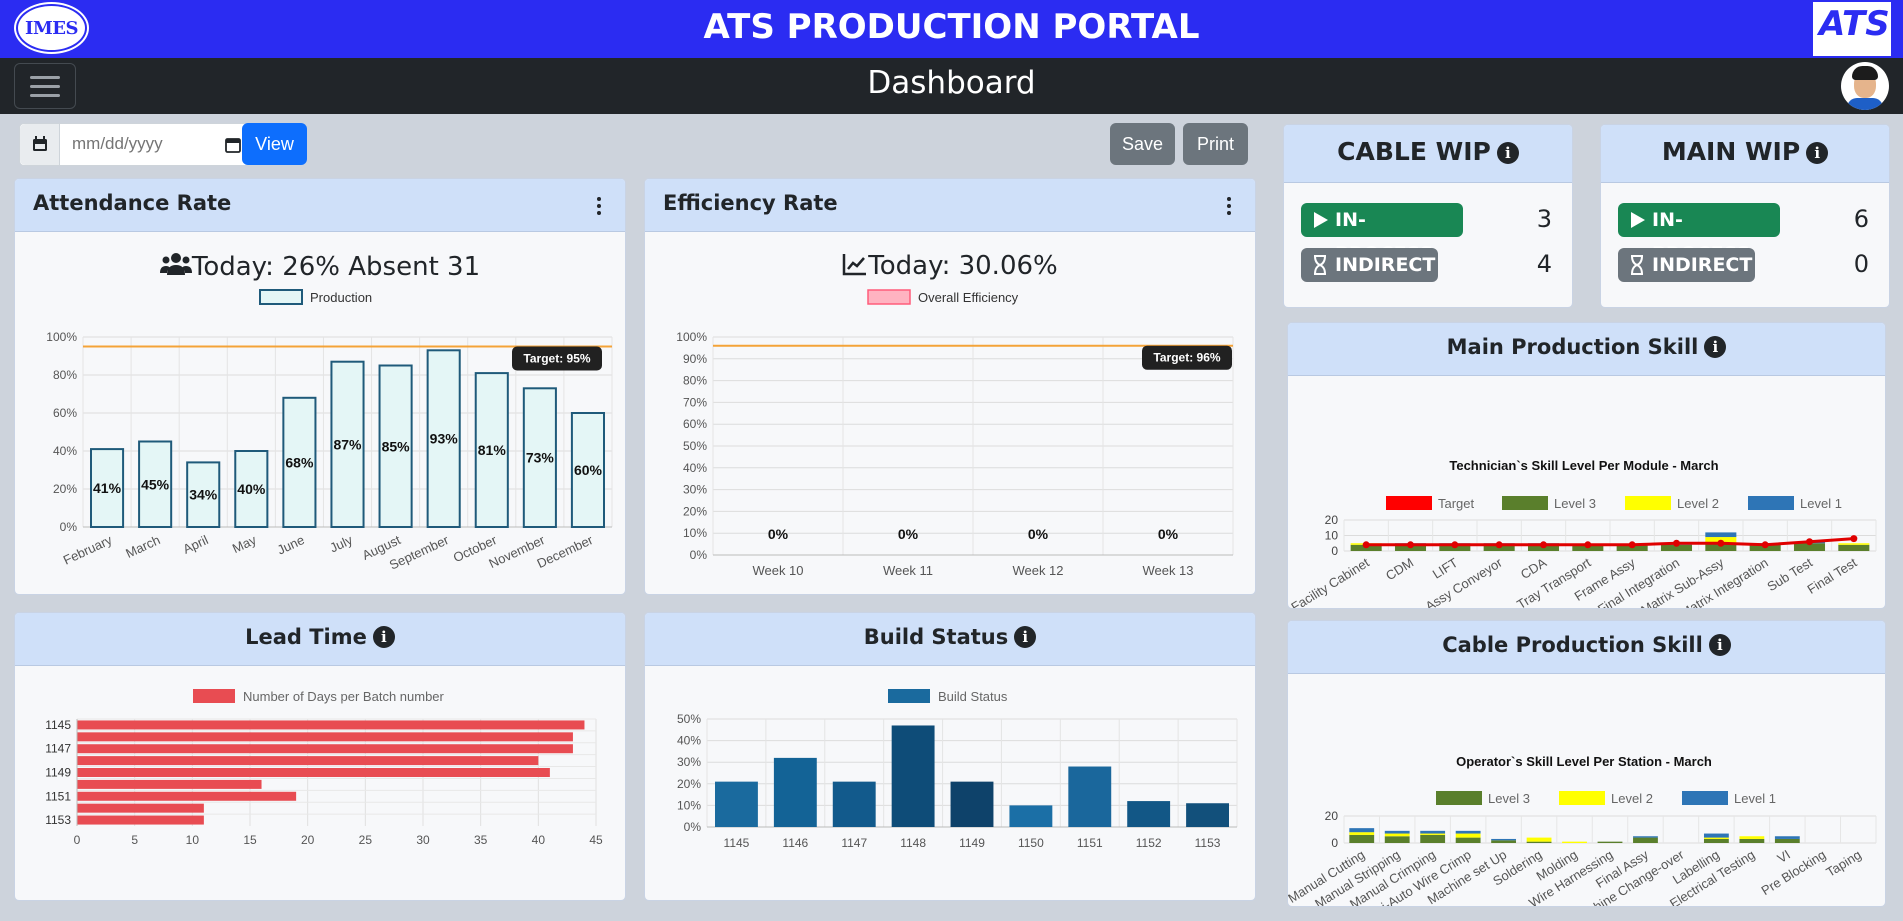  What do you see at coordinates (1632, 798) in the screenshot?
I see `legend-label: Level 2` at bounding box center [1632, 798].